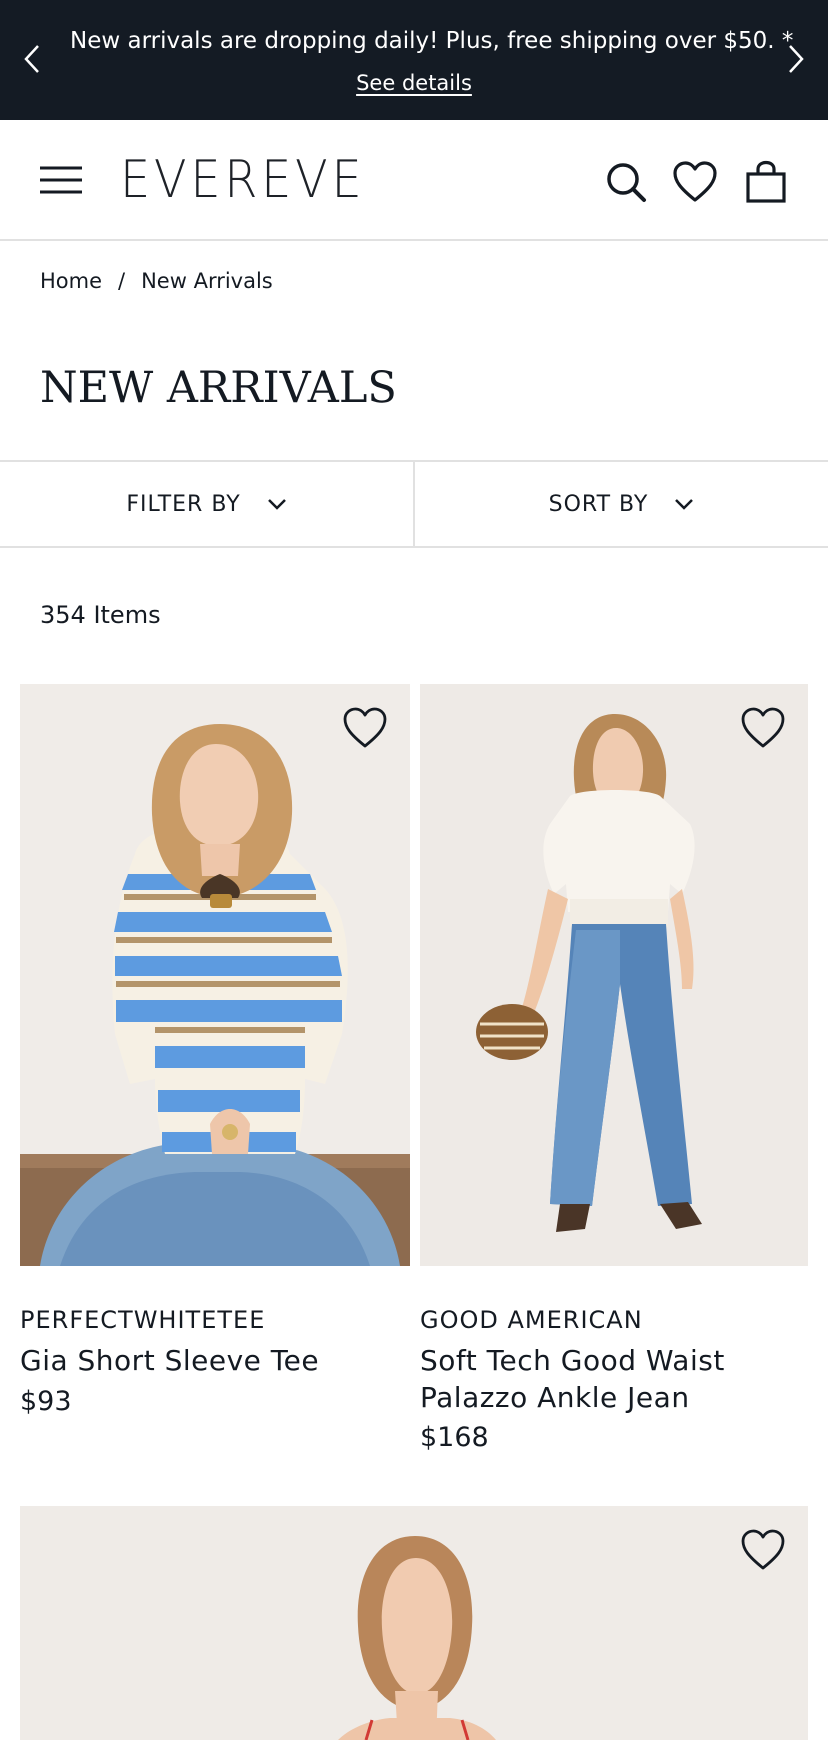  Describe the element at coordinates (590, 1379) in the screenshot. I see `product-name: Soft Tech Good Waist Palazzo Ankle Jean` at that location.